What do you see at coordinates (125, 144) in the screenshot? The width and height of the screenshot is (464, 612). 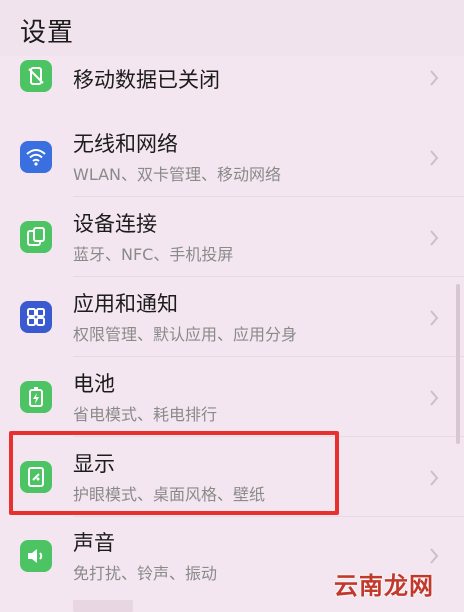 I see `settings-item-label: 无线和网络` at bounding box center [125, 144].